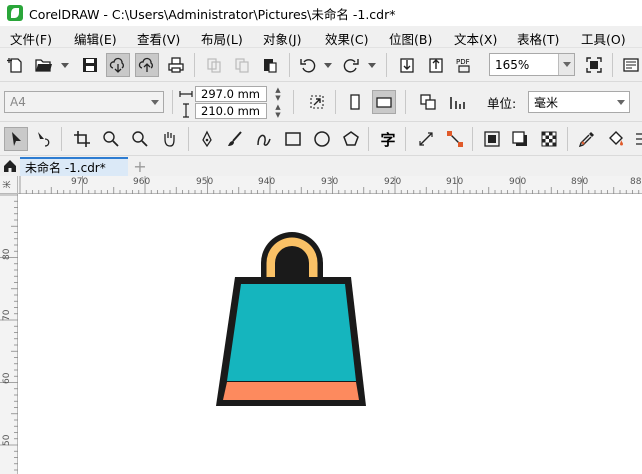  What do you see at coordinates (630, 65) in the screenshot?
I see `application-launcher-button` at bounding box center [630, 65].